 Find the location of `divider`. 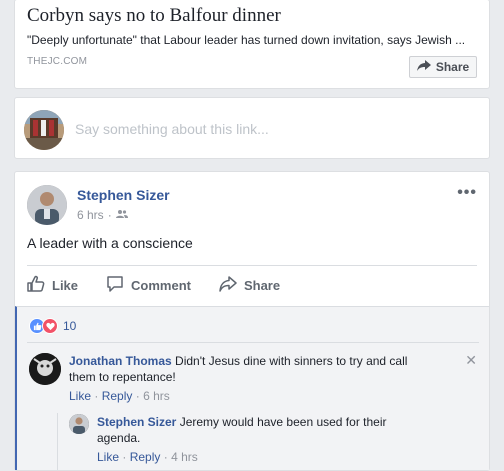

divider is located at coordinates (253, 342).